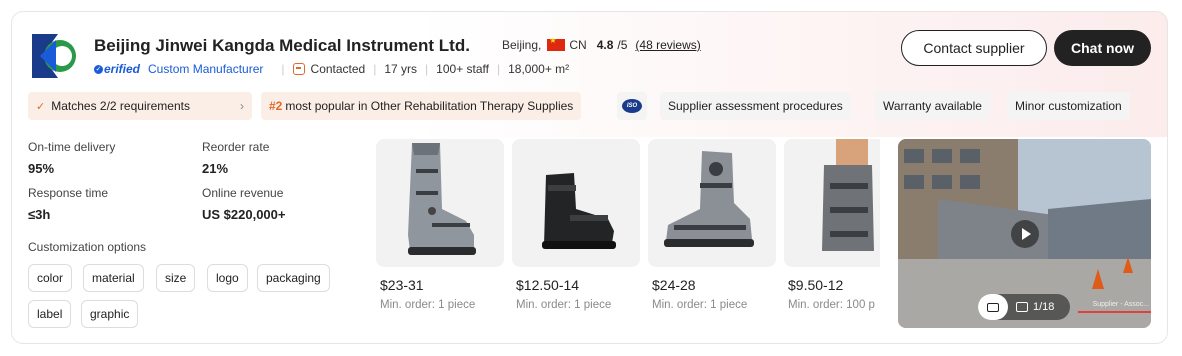  What do you see at coordinates (402, 285) in the screenshot?
I see `product-price: $23-31` at bounding box center [402, 285].